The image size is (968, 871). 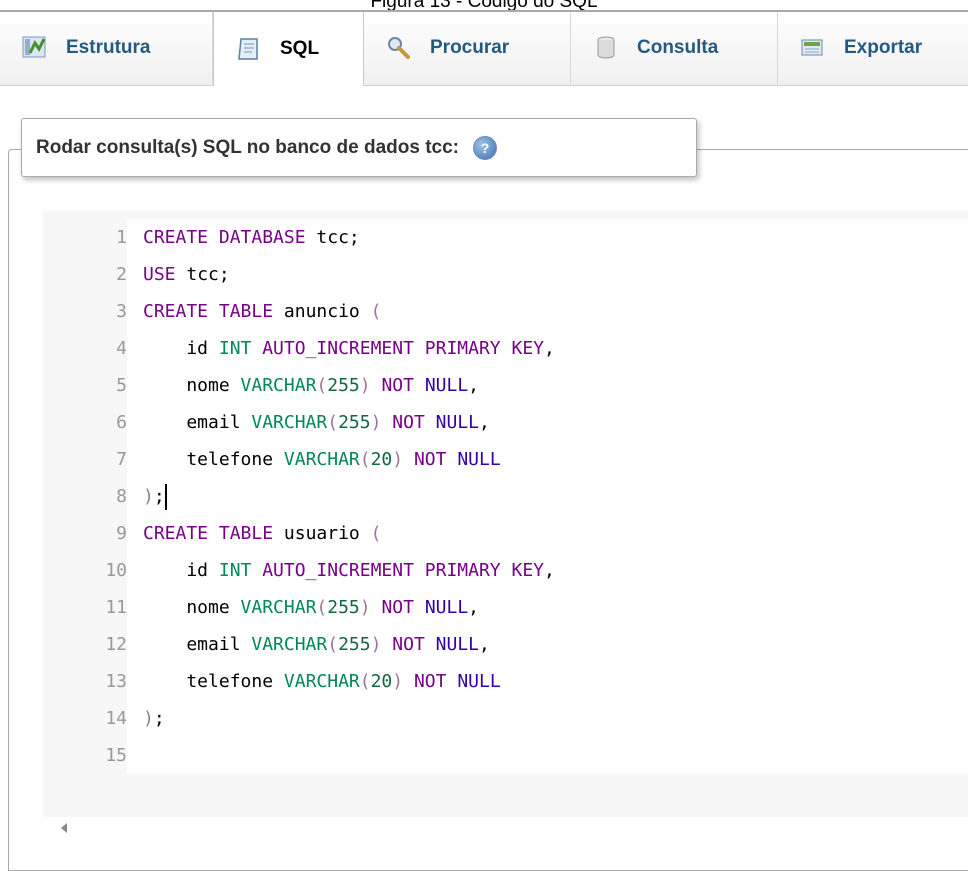 I want to click on tab-label: Exportar, so click(x=883, y=47).